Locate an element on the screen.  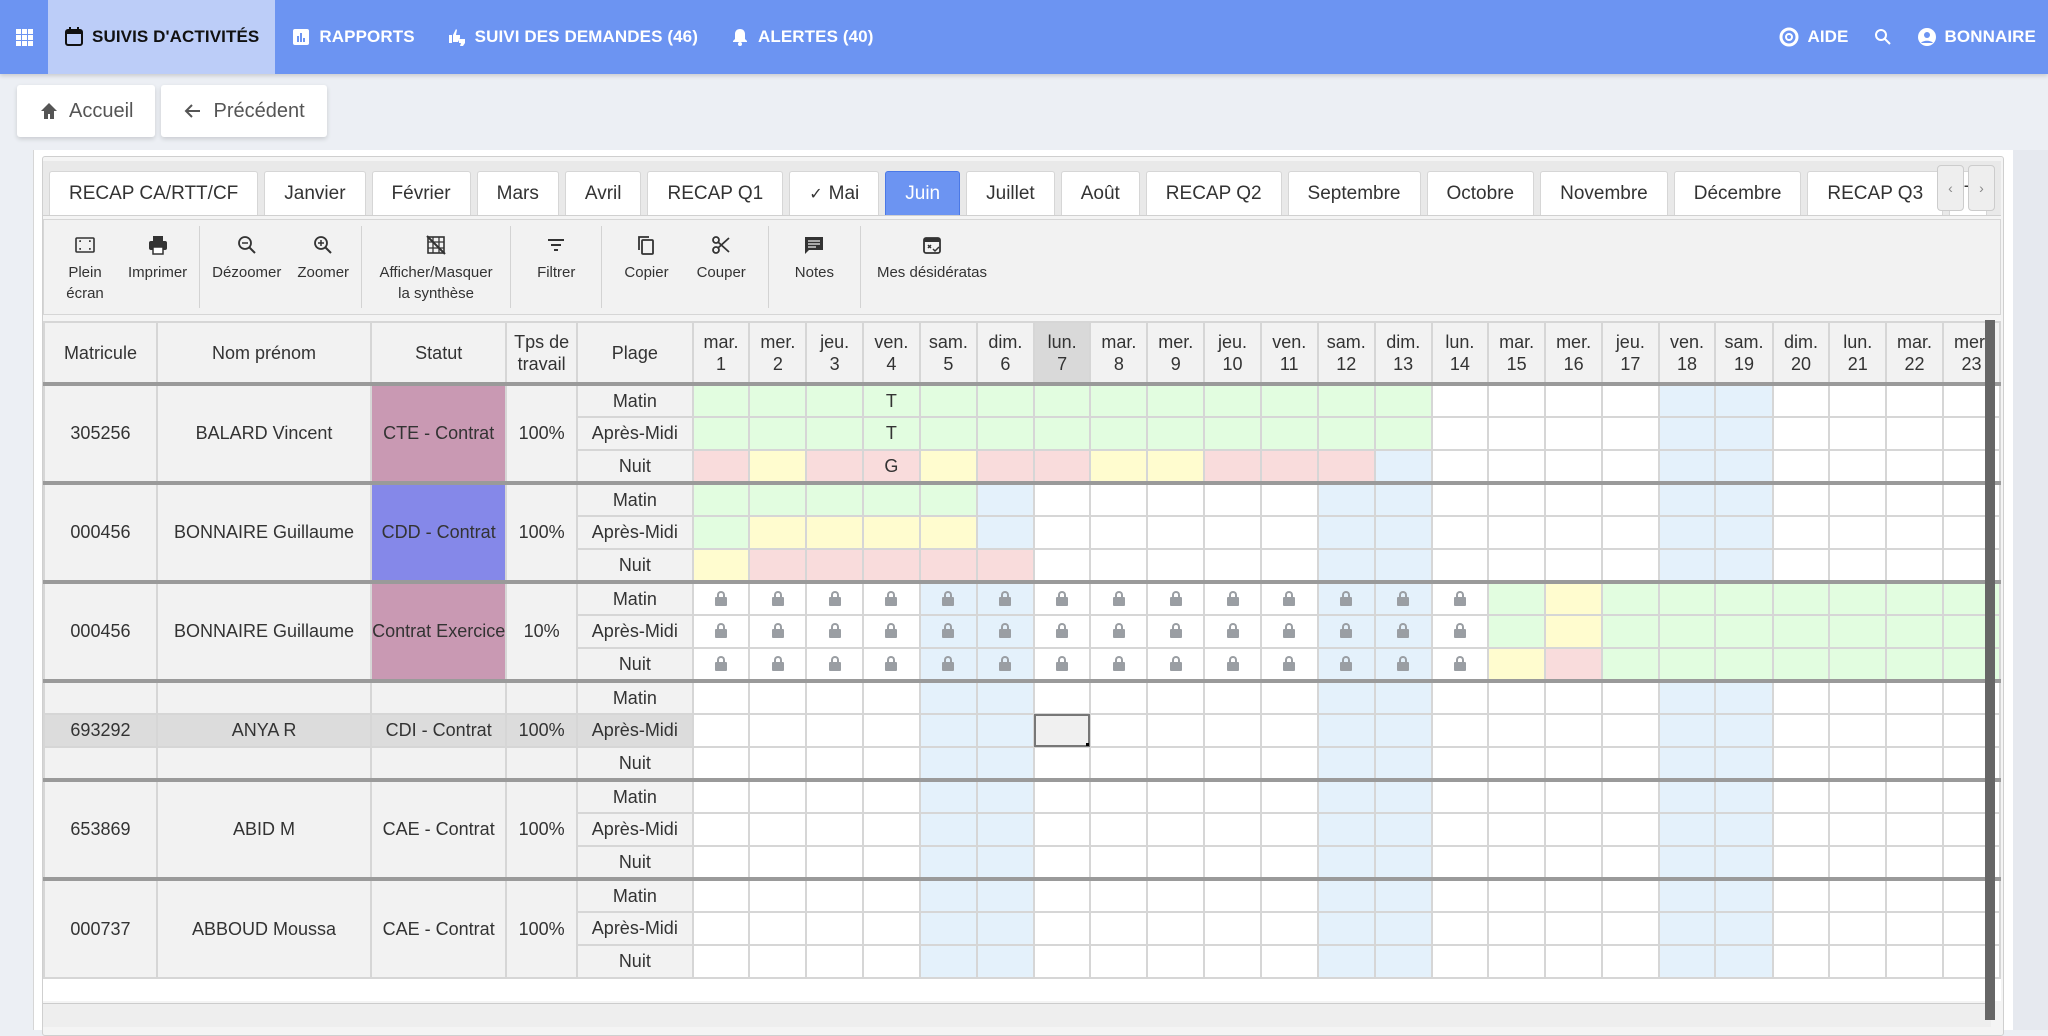
tab-avril: Avril is located at coordinates (603, 193).